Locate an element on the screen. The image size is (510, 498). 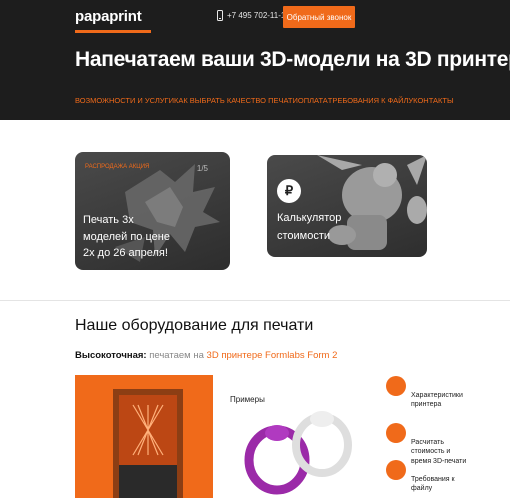
calculator-icon is located at coordinates (396, 433).